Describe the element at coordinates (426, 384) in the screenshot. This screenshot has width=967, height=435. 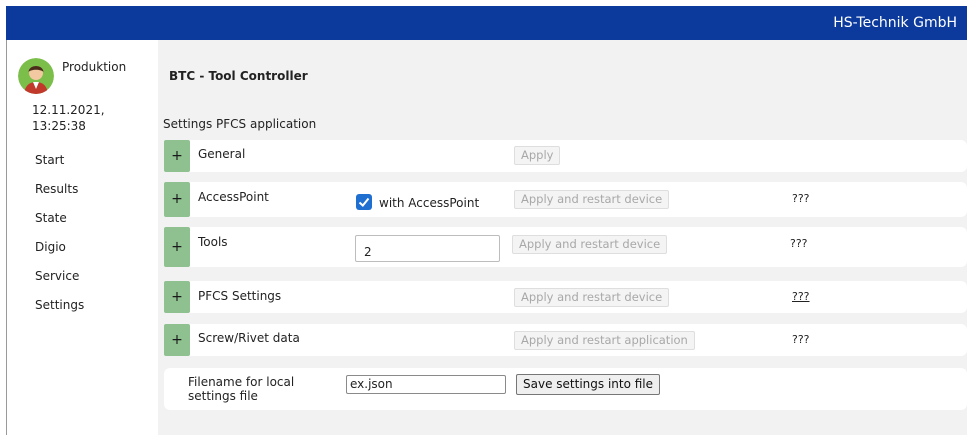
I see `filename-input: ex.json` at that location.